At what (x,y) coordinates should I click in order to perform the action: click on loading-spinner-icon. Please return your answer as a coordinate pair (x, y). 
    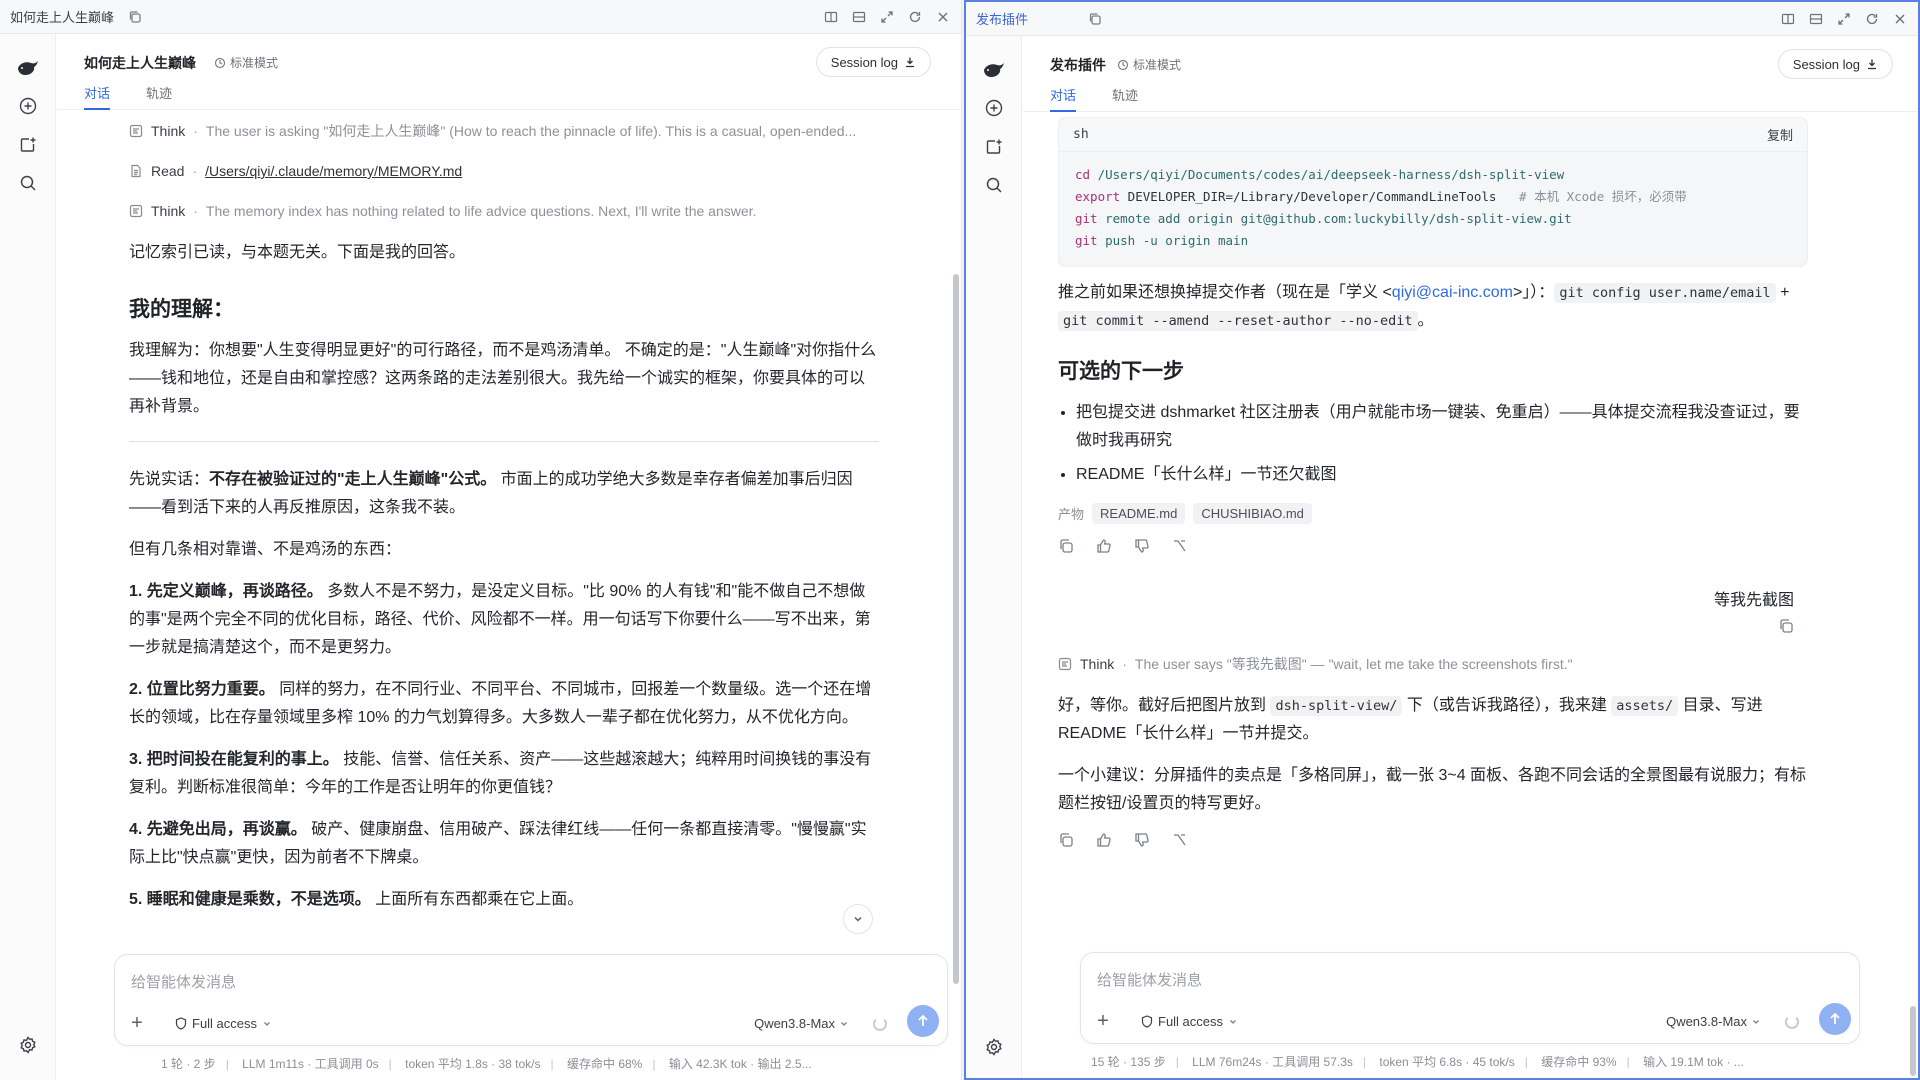
    Looking at the image, I should click on (1792, 1022).